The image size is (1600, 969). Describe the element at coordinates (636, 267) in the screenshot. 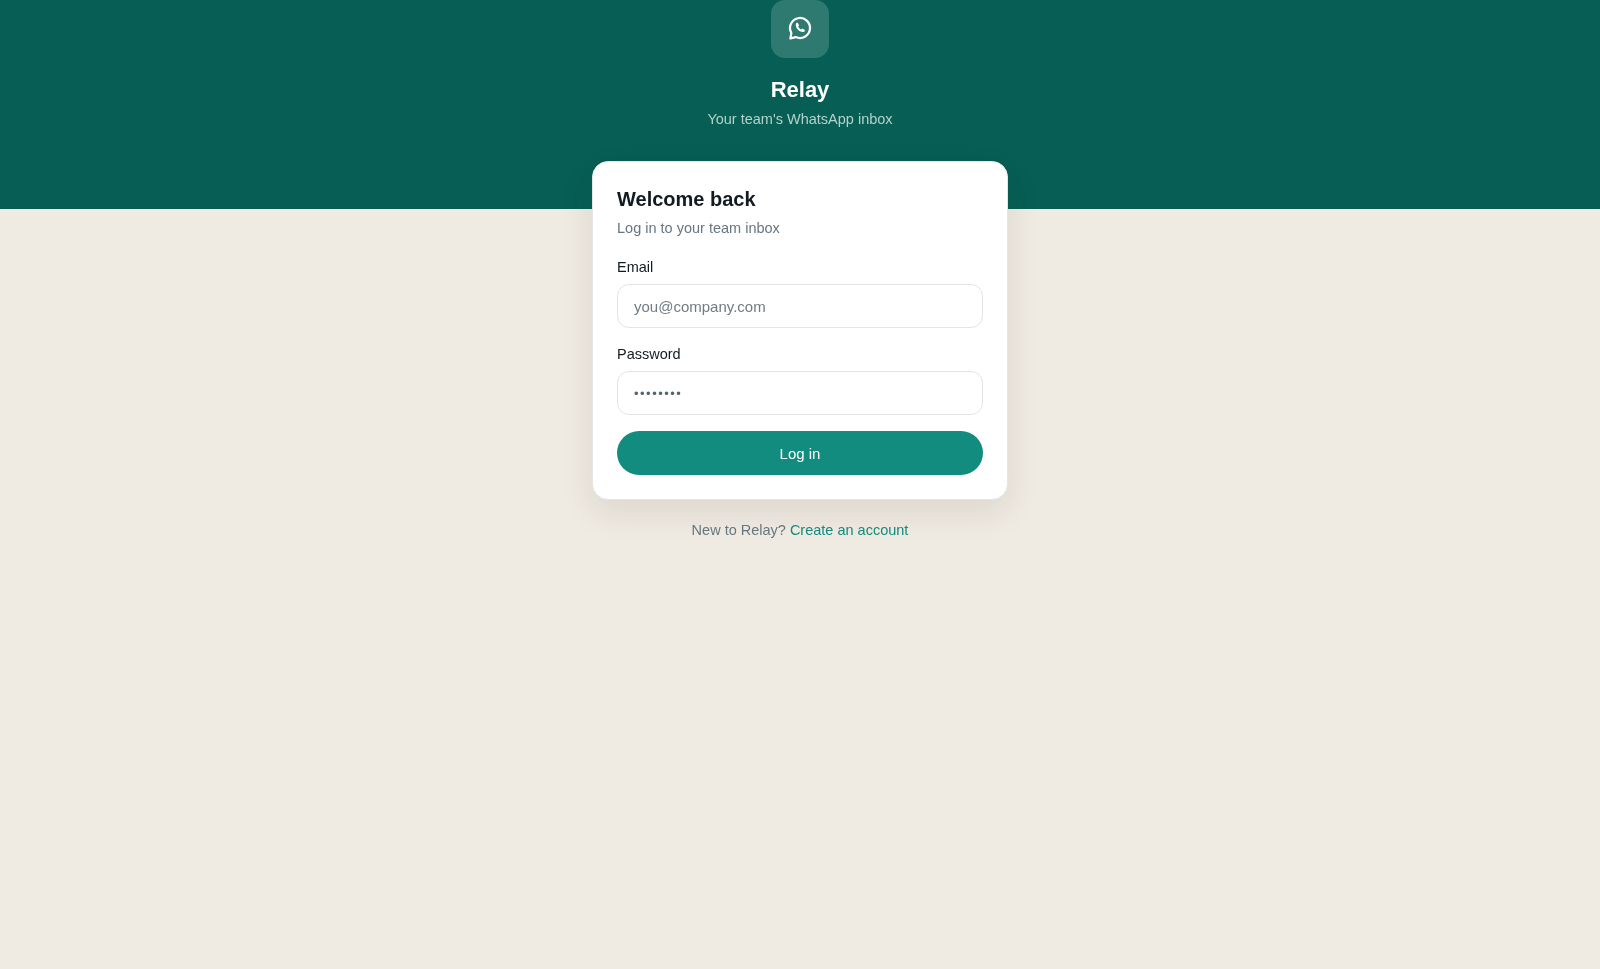

I see `field-label: Email` at that location.